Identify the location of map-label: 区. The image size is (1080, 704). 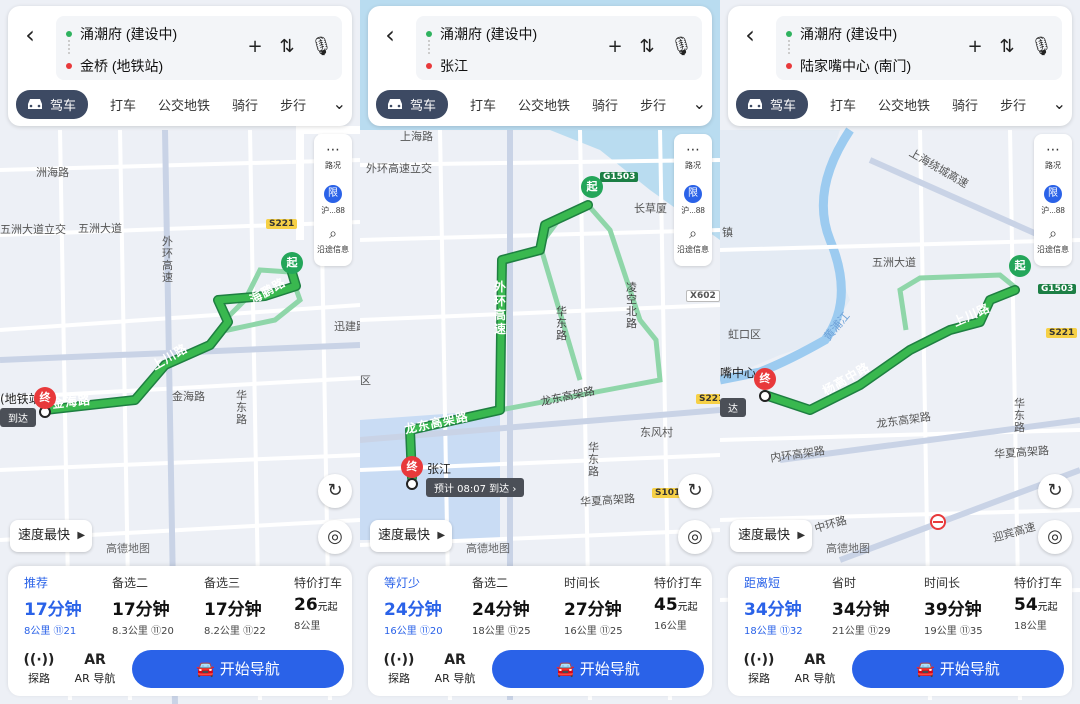
(365, 380).